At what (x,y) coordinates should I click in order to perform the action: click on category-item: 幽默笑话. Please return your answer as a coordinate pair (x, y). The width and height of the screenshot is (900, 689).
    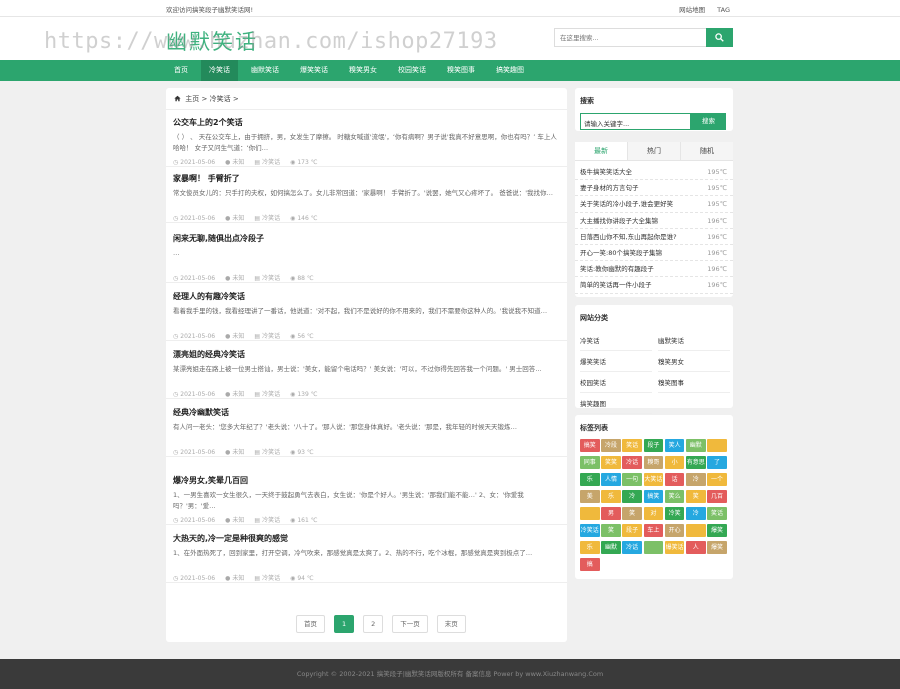
    Looking at the image, I should click on (694, 341).